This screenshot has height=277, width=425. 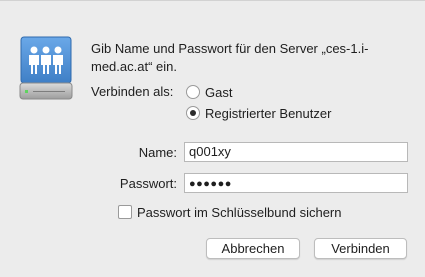 I want to click on password-masked-value: ●●●●●●, so click(x=210, y=184).